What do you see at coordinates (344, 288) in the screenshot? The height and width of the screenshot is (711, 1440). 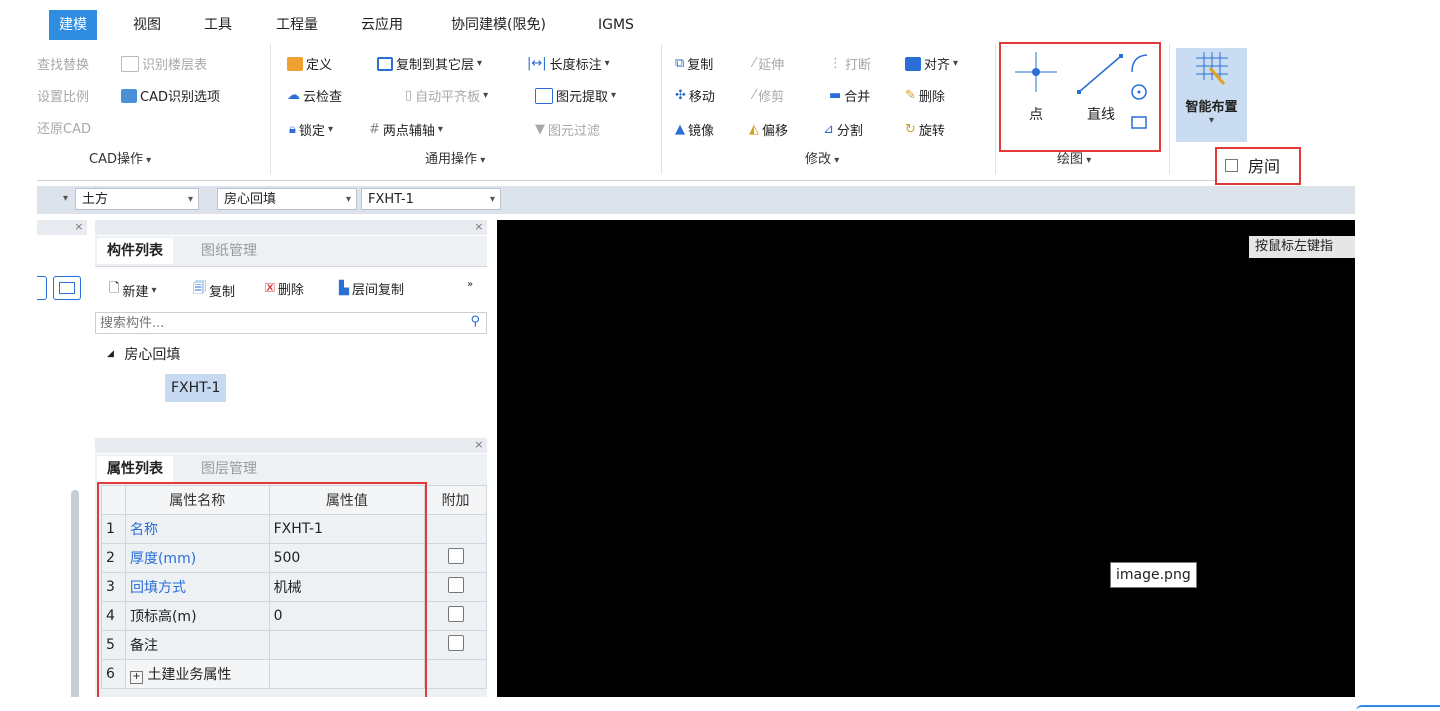 I see `floor-copy-icon: ▙` at bounding box center [344, 288].